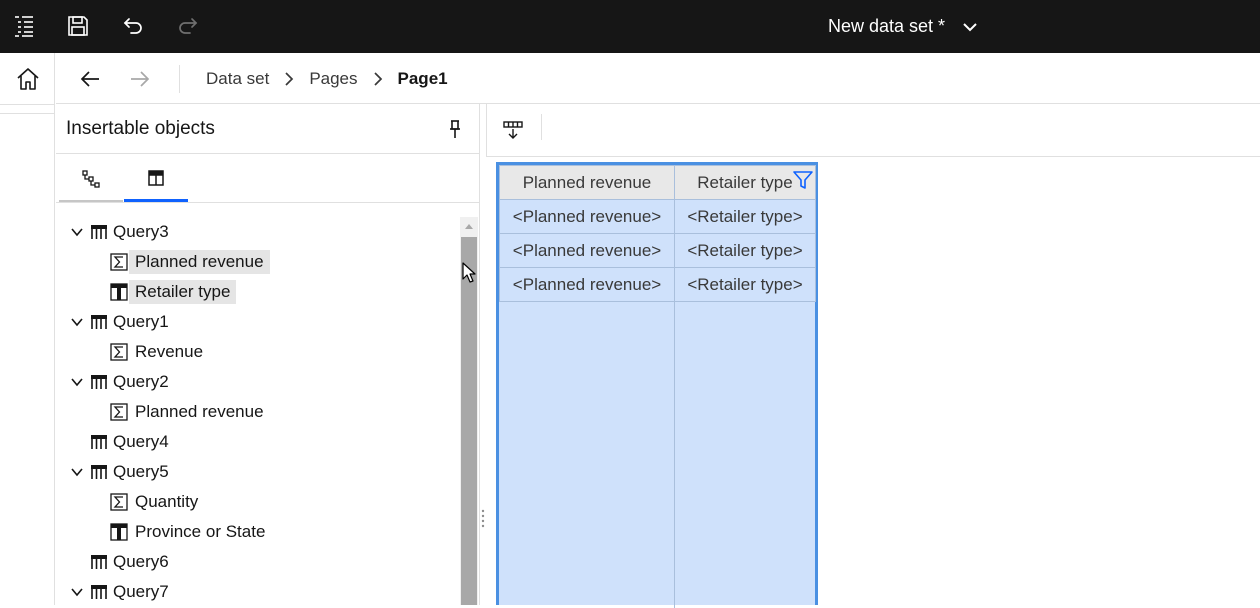 This screenshot has width=1260, height=608. Describe the element at coordinates (541, 127) in the screenshot. I see `toolbar-divider` at that location.